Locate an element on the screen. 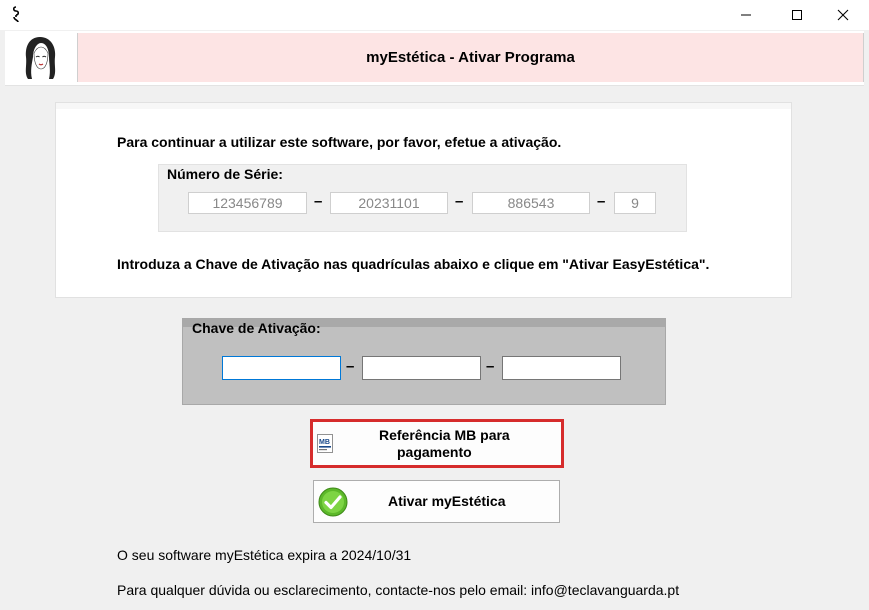 This screenshot has width=869, height=610. mb-reference-button: MB Referência MB para pagamento is located at coordinates (437, 443).